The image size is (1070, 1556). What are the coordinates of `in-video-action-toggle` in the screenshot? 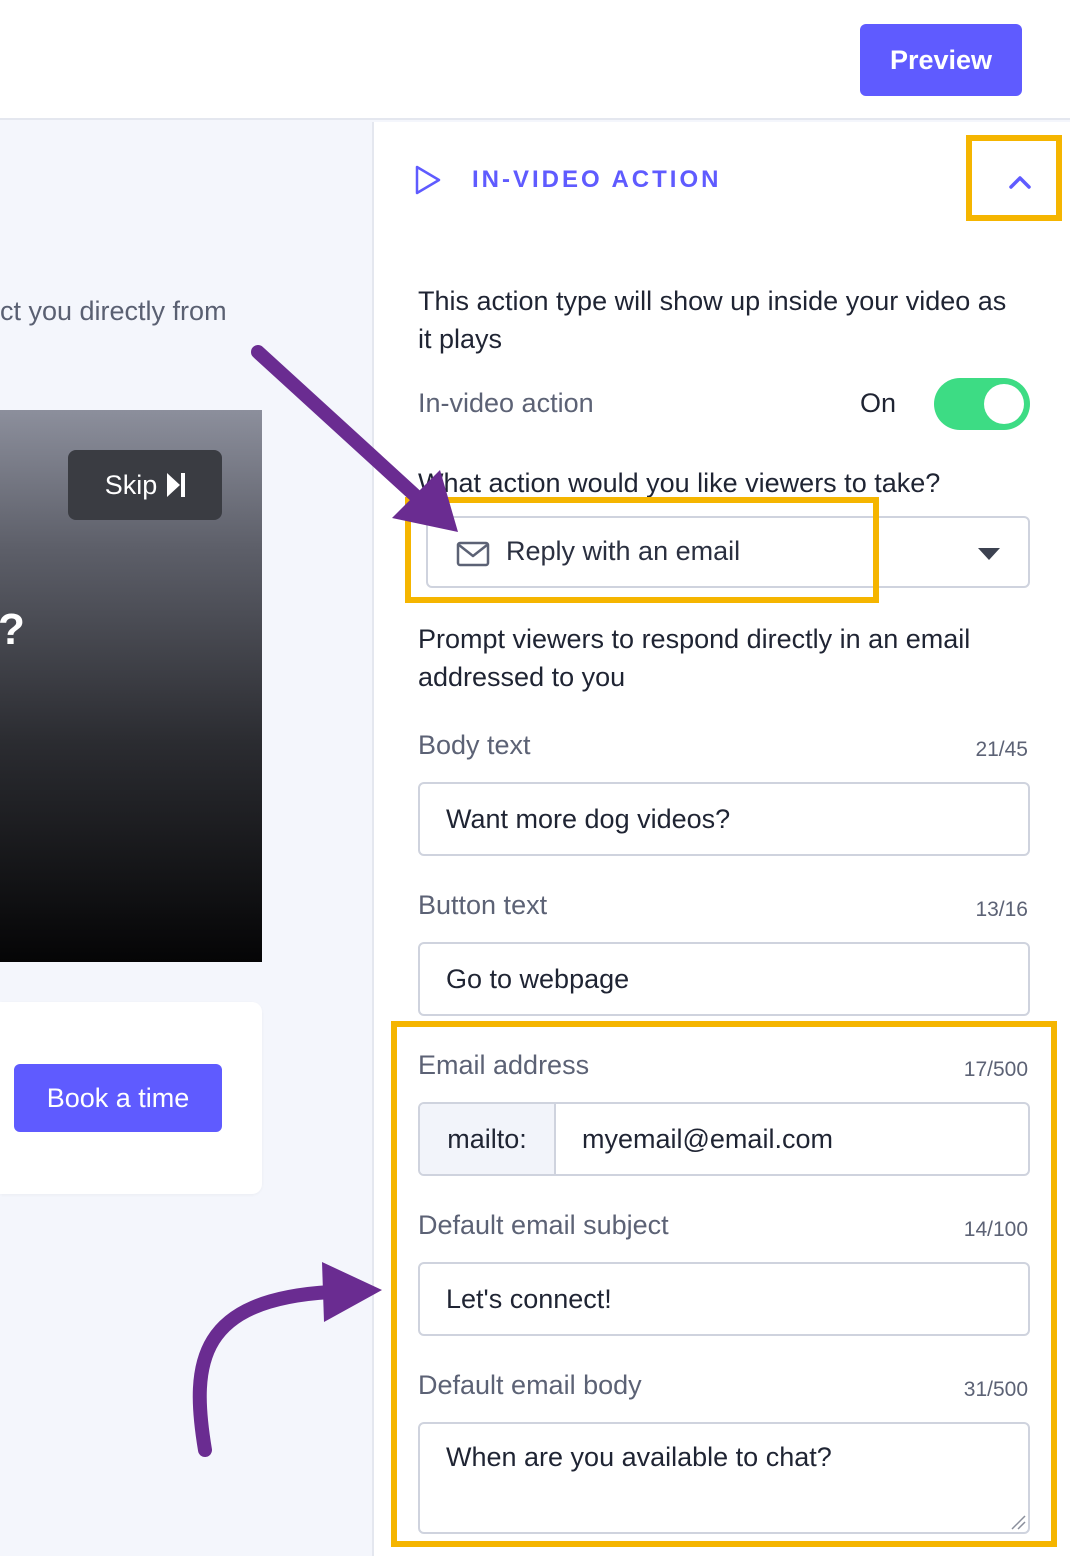 It's located at (982, 404).